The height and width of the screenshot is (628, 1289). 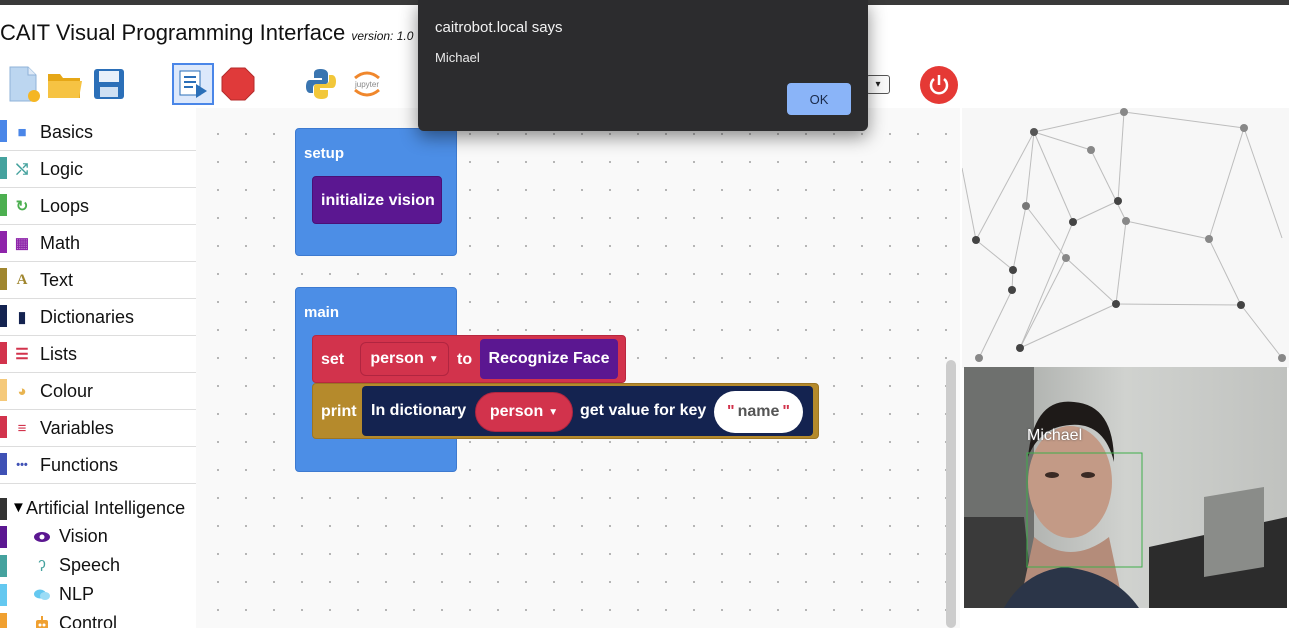 What do you see at coordinates (65, 205) in the screenshot?
I see `category-label: Loops` at bounding box center [65, 205].